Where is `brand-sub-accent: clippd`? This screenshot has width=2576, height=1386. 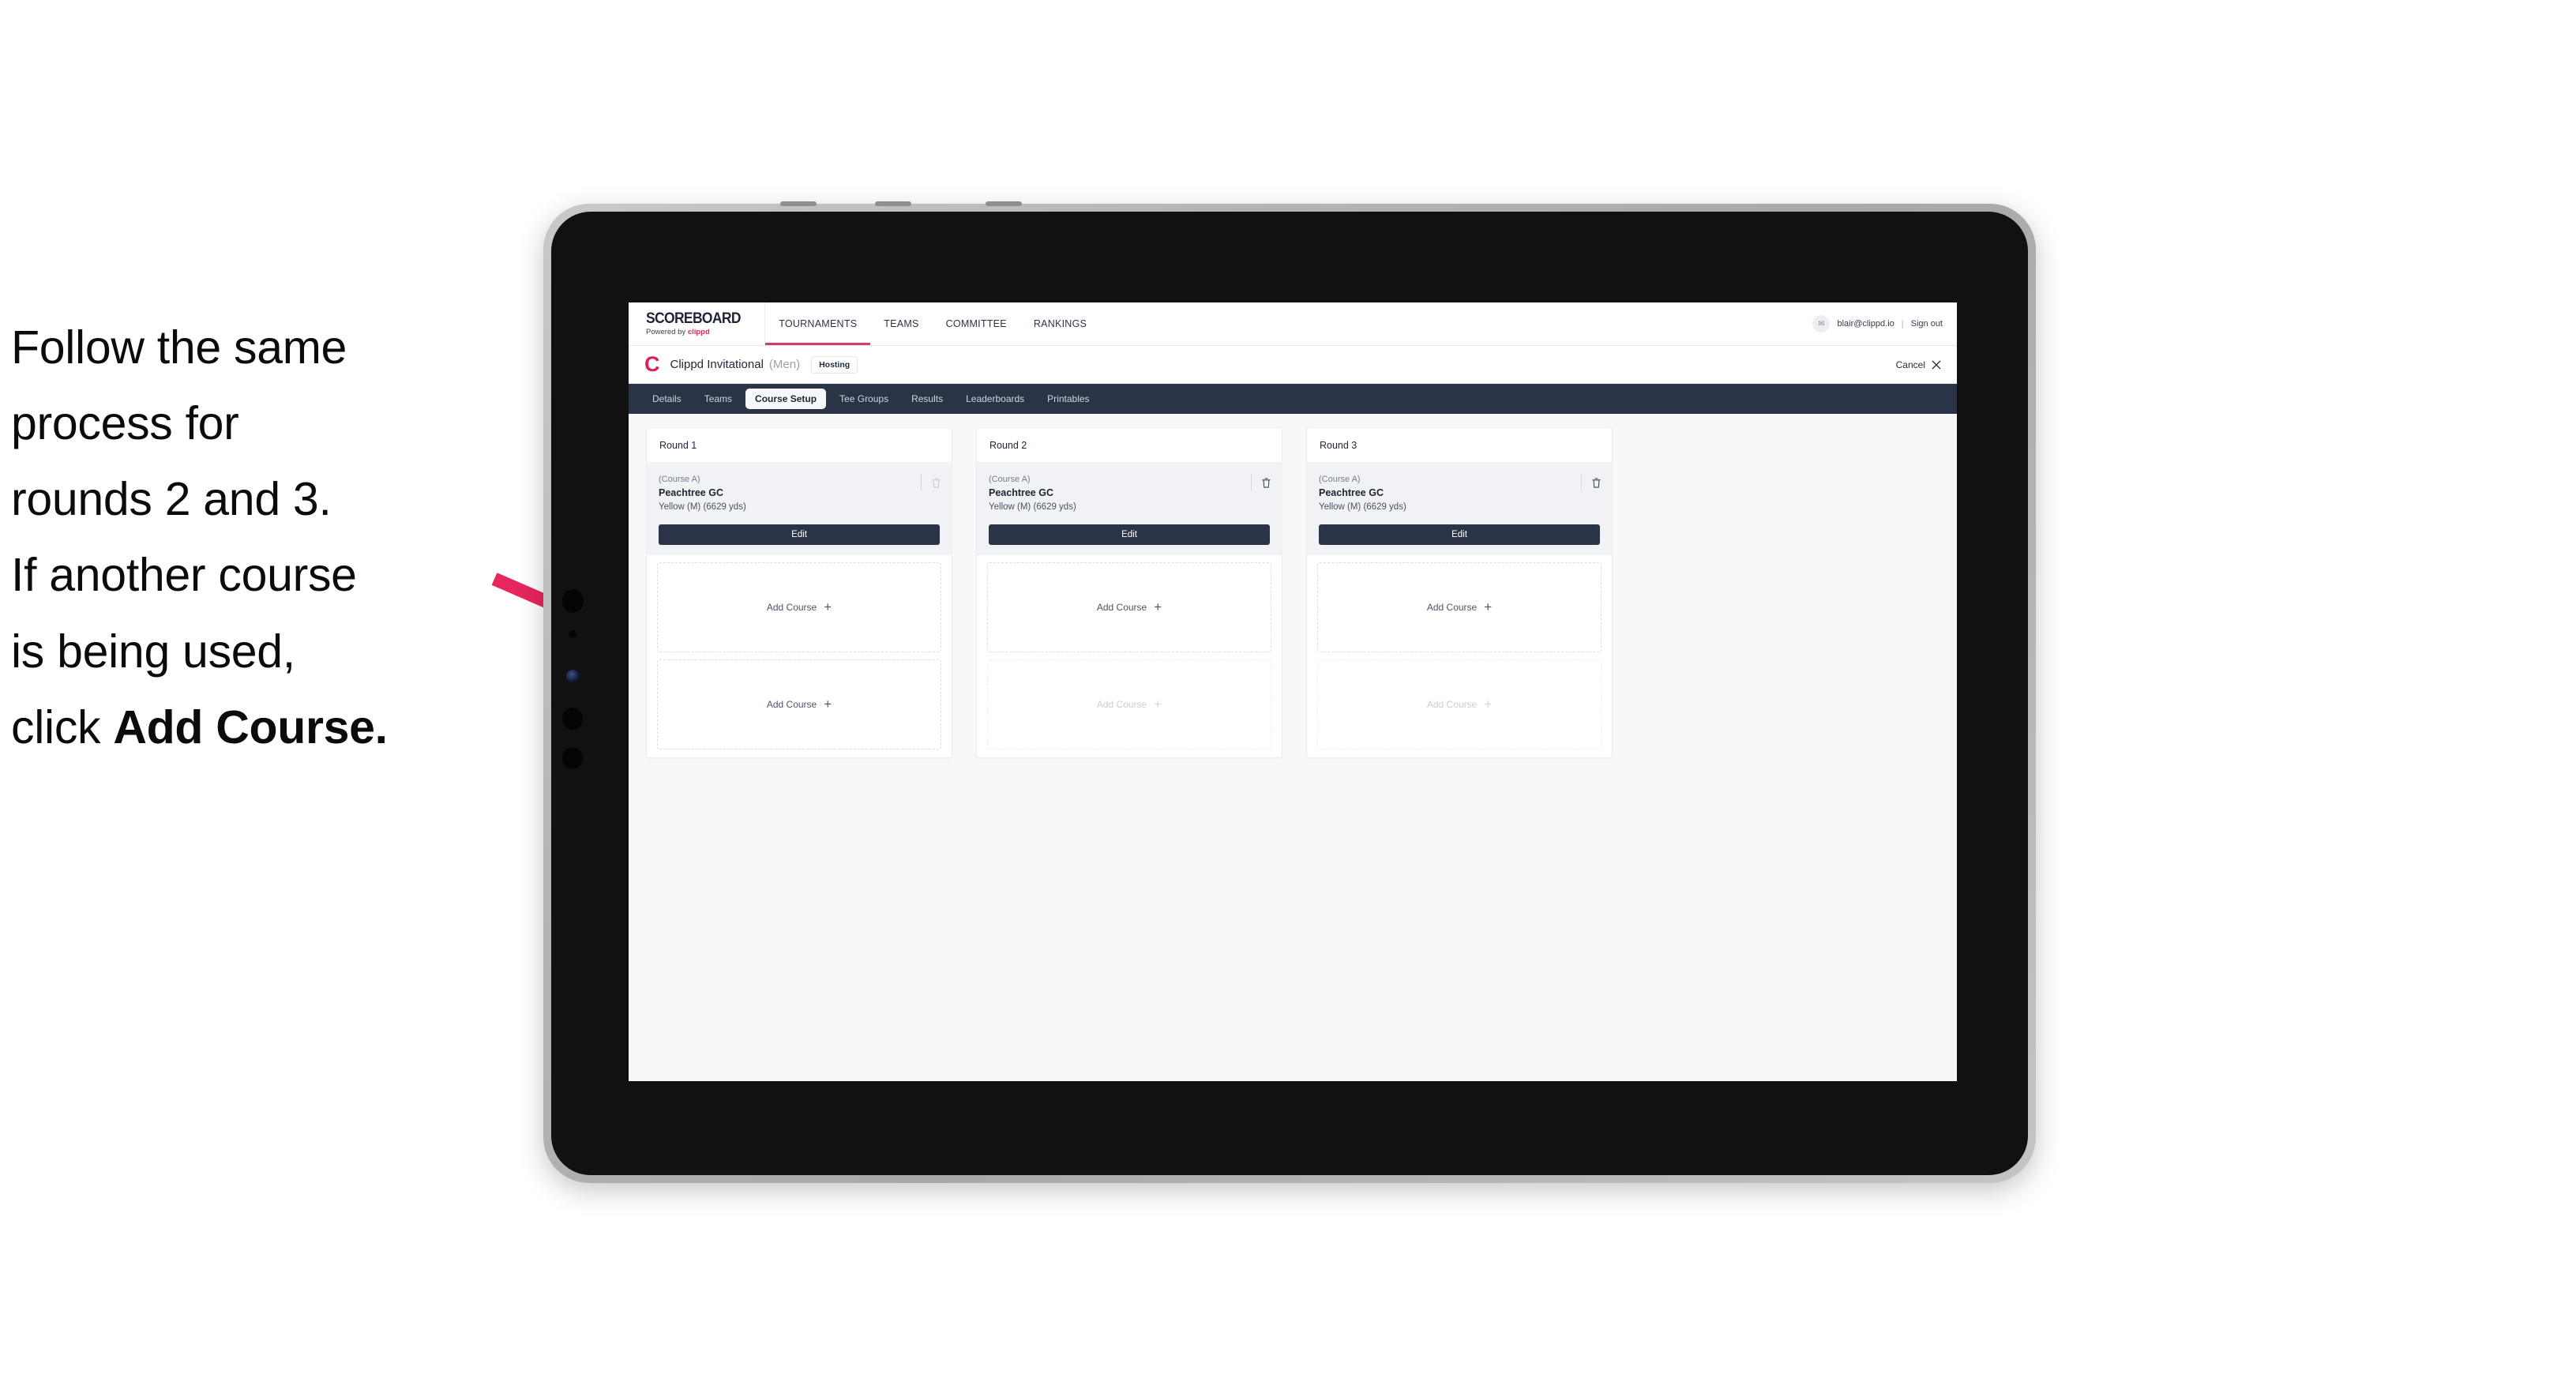
brand-sub-accent: clippd is located at coordinates (698, 332).